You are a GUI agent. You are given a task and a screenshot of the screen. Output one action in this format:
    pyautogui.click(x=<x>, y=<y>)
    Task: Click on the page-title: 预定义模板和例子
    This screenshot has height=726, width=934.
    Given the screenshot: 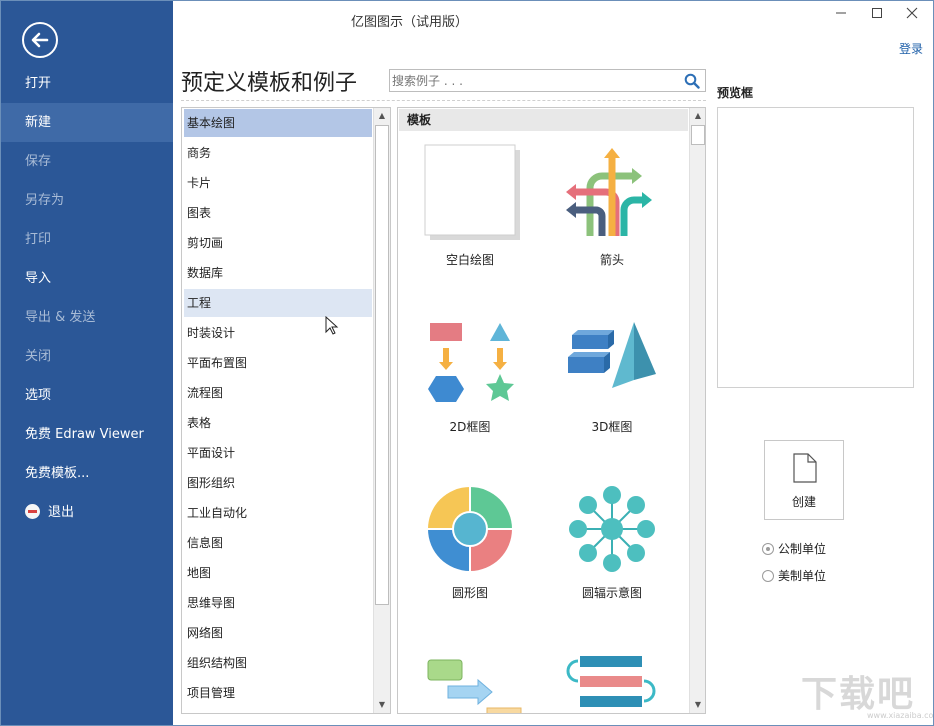 What is the action you would take?
    pyautogui.click(x=269, y=83)
    